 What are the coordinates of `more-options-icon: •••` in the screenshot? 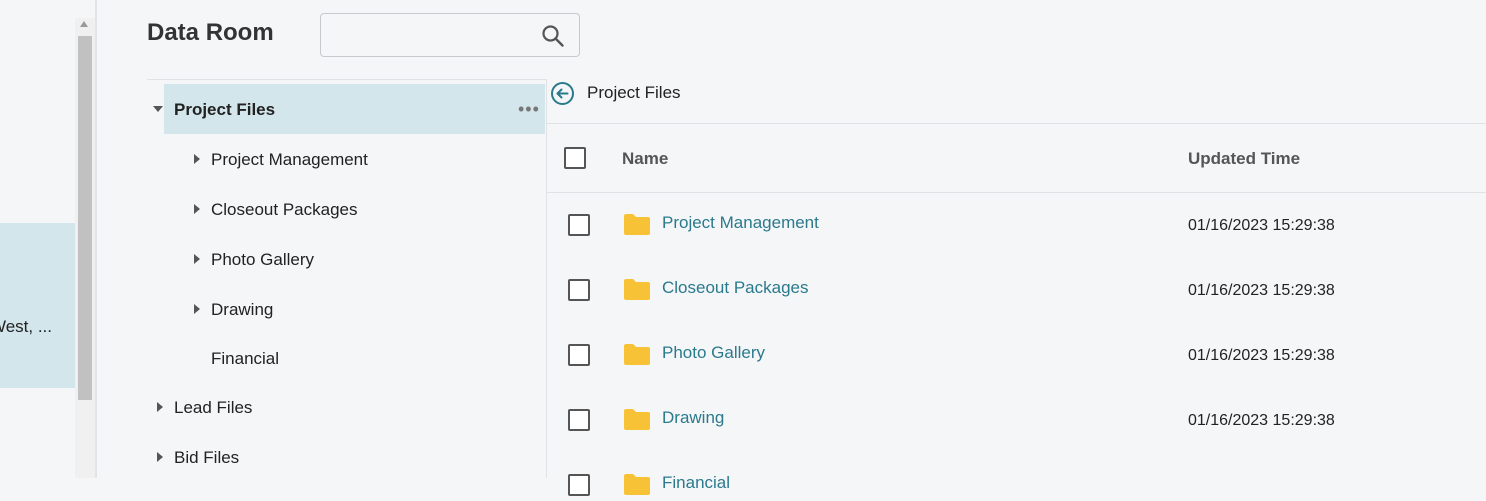 It's located at (529, 109).